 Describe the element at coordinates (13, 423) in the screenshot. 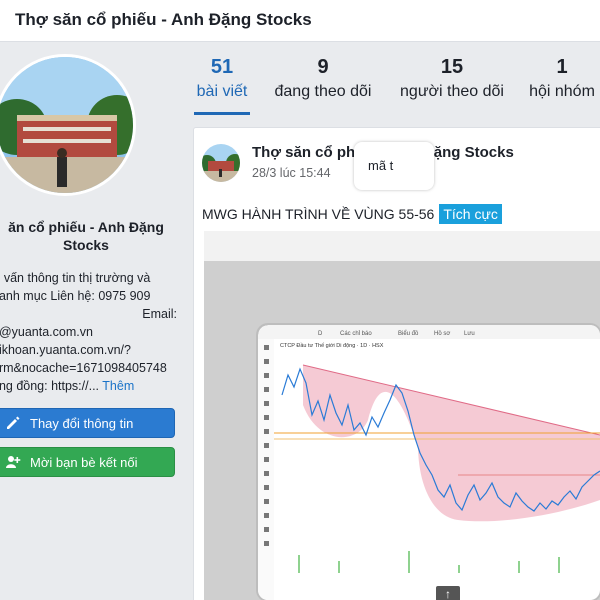

I see `pencil-icon` at that location.